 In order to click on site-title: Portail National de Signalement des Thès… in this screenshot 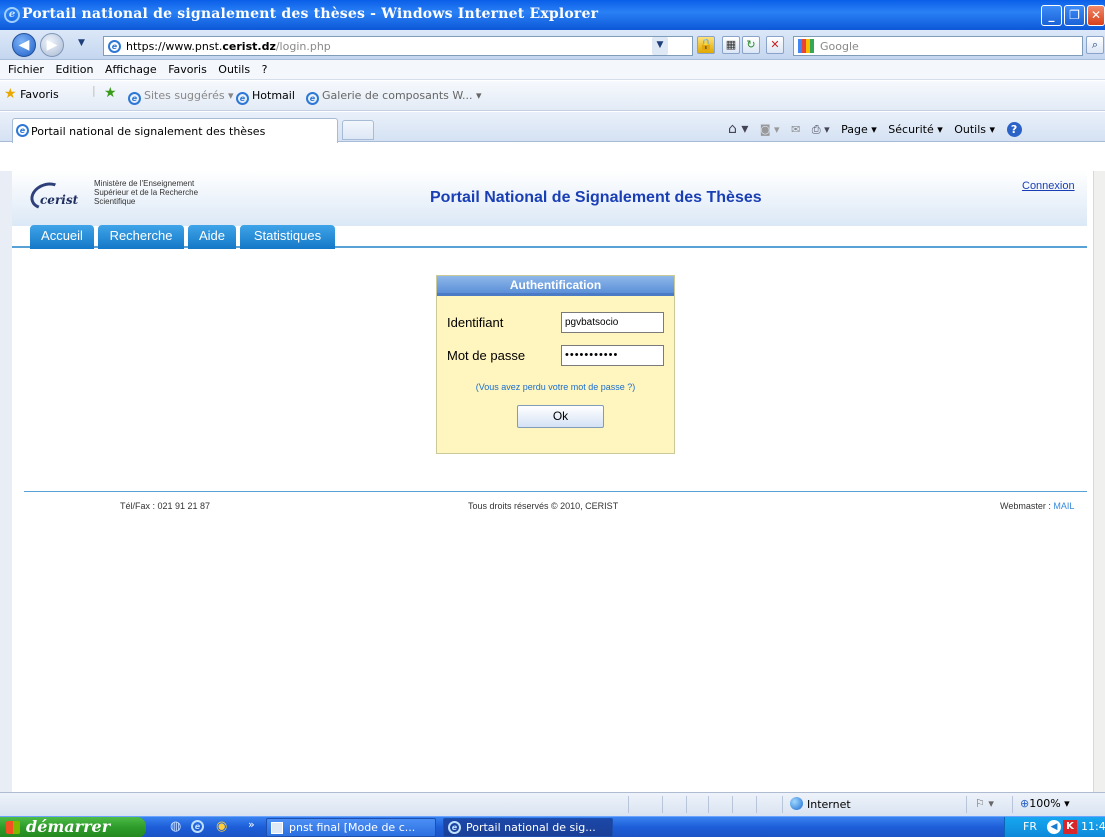, I will do `click(596, 197)`.